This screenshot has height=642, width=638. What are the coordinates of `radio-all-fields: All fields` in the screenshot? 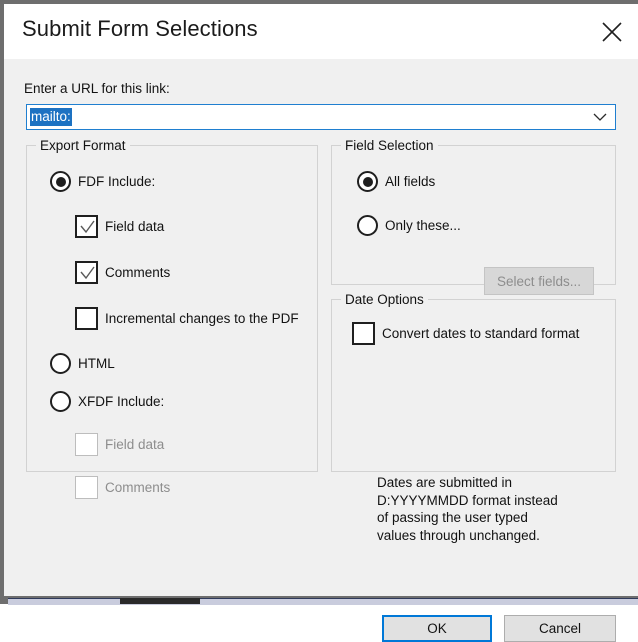 It's located at (396, 181).